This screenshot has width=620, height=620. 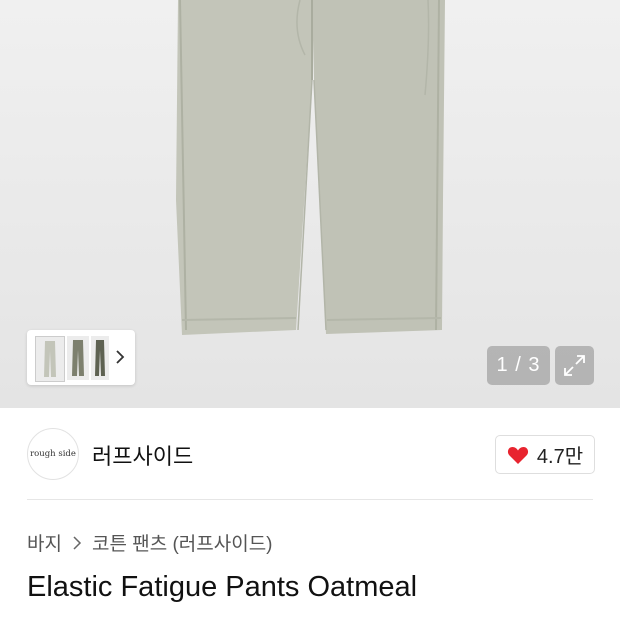 I want to click on like-button: 4.7만, so click(x=545, y=454).